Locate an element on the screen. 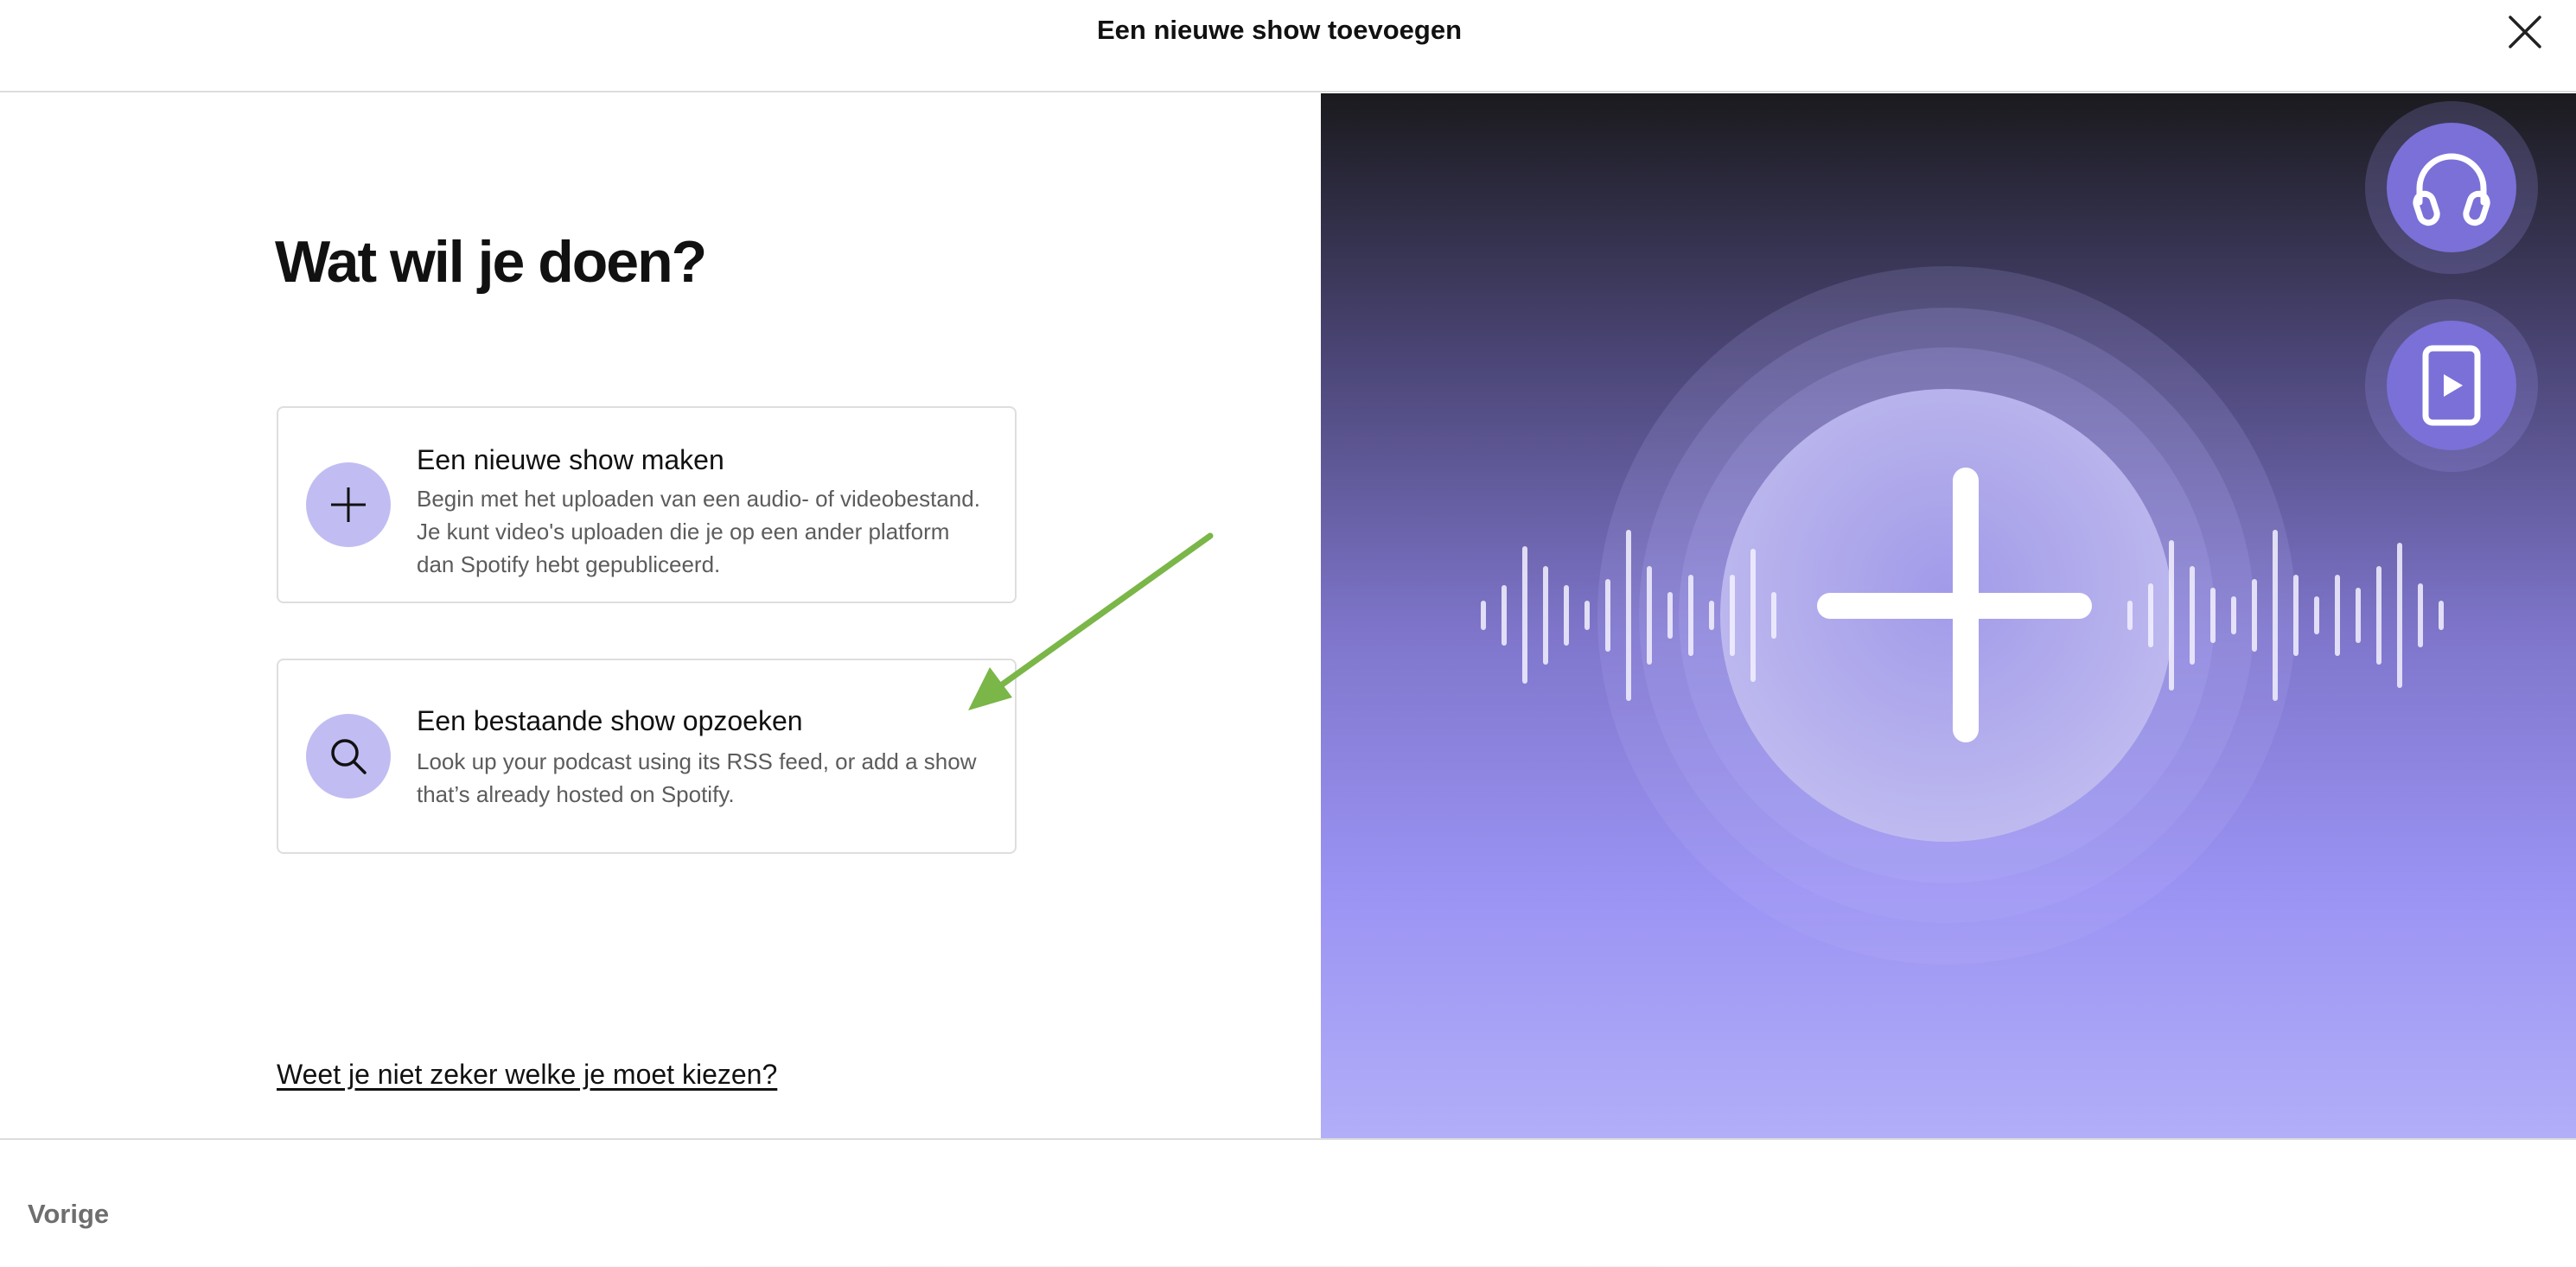  back-button: Vorige is located at coordinates (68, 1214).